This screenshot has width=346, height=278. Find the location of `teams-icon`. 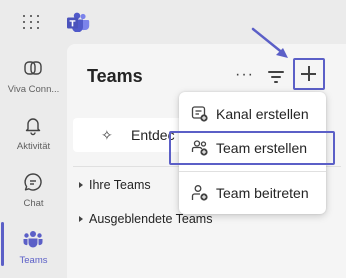

teams-icon is located at coordinates (33, 239).